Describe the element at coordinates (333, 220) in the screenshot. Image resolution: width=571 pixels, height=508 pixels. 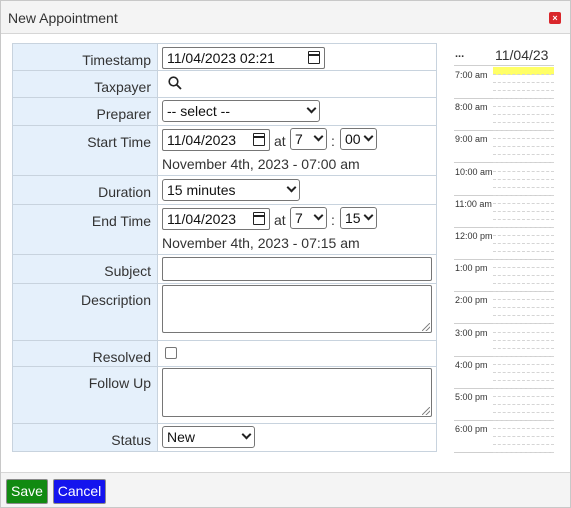
I see `end-colon: :` at that location.